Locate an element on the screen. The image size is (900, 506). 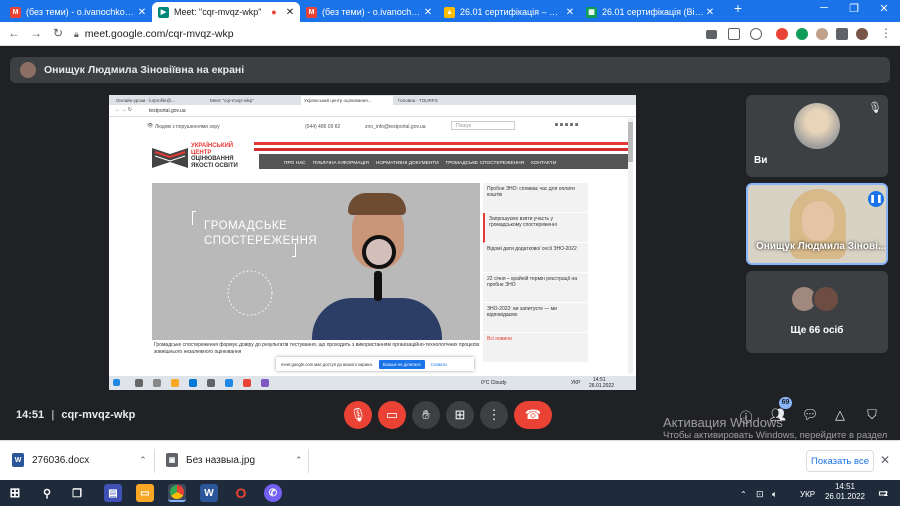
close-window-icon: ✕ is located at coordinates (884, 8).